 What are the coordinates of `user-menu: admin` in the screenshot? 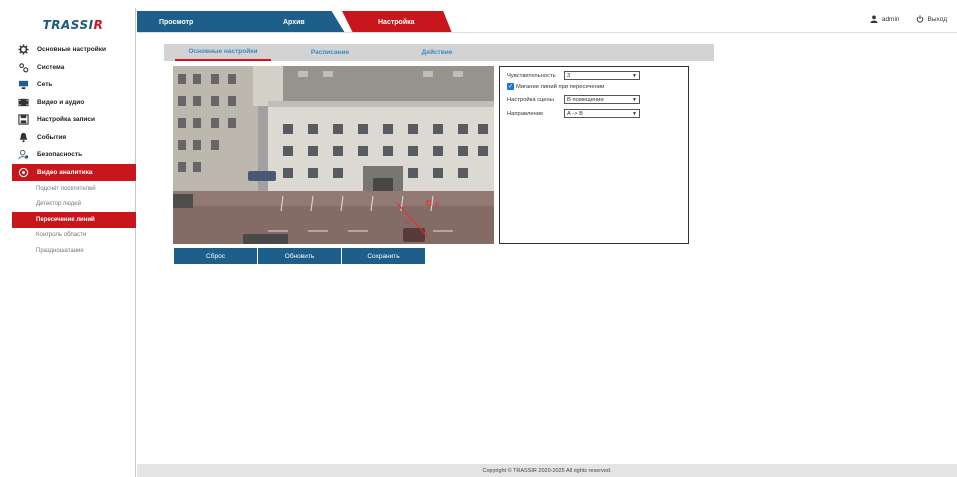 It's located at (885, 19).